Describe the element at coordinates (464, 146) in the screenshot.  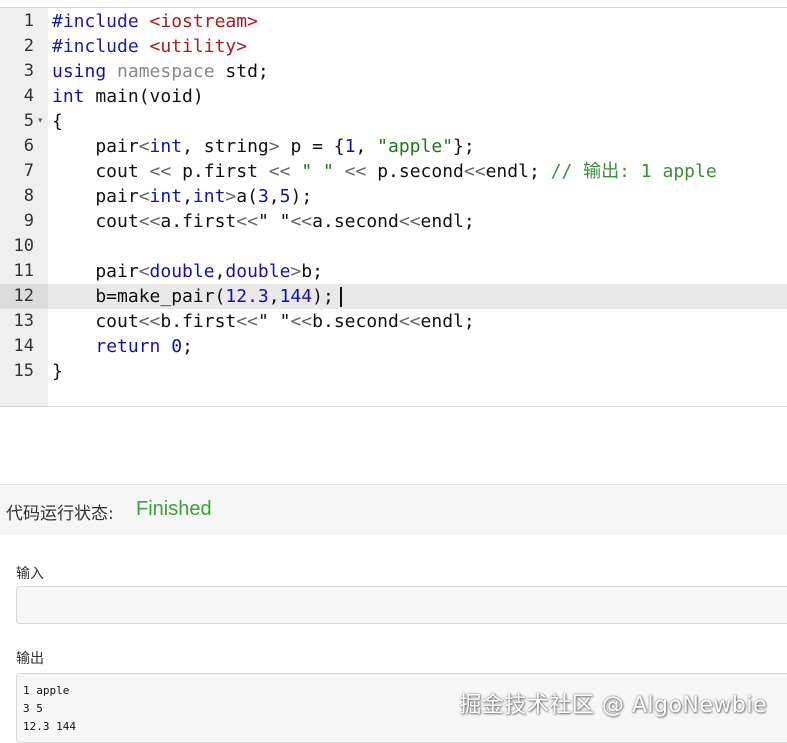
I see `code-token: };` at that location.